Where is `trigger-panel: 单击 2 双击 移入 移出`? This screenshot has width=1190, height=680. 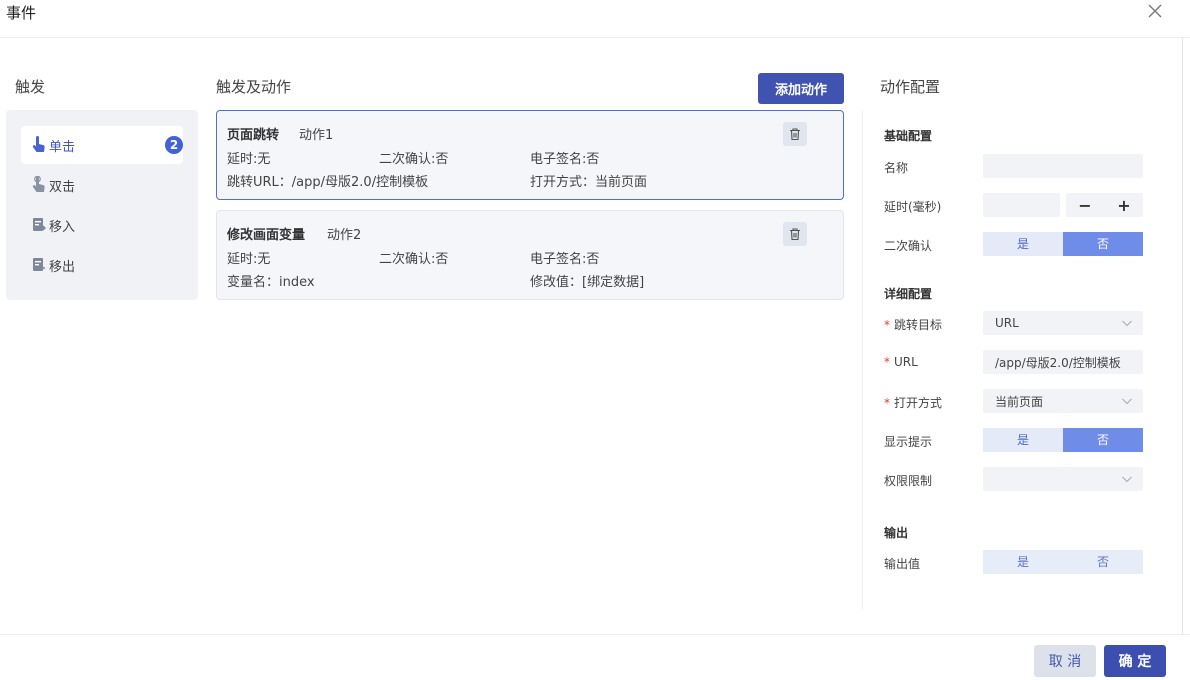
trigger-panel: 单击 2 双击 移入 移出 is located at coordinates (102, 205).